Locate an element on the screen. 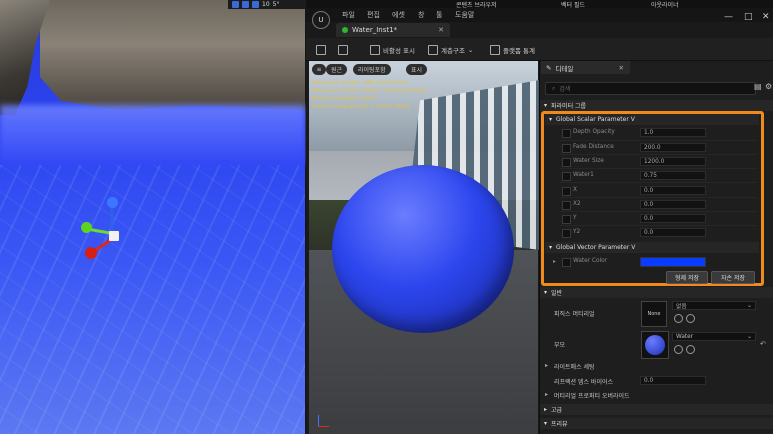  details-tab-label: 디테일 is located at coordinates (564, 68).